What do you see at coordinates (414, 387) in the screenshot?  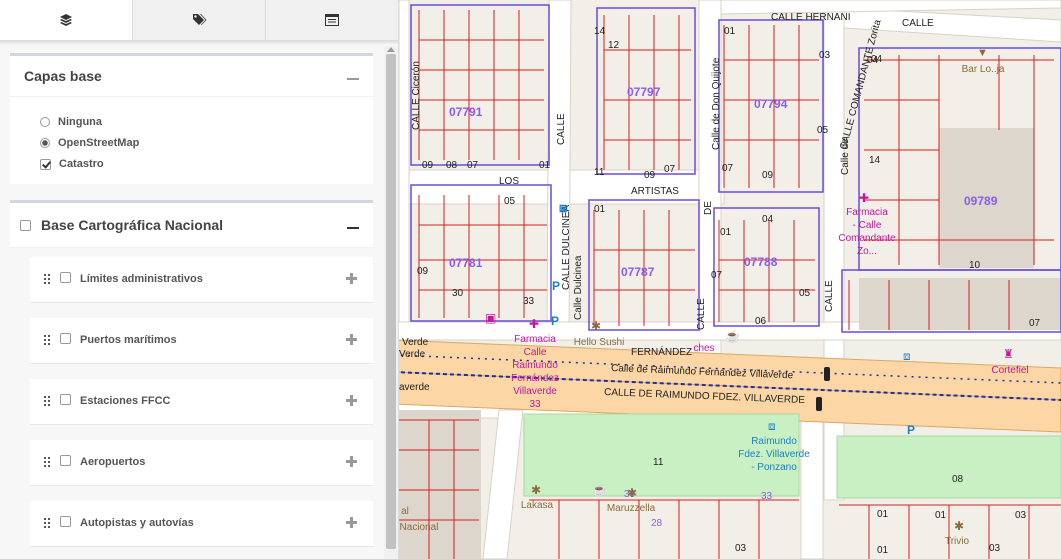 I see `street-label: averde` at bounding box center [414, 387].